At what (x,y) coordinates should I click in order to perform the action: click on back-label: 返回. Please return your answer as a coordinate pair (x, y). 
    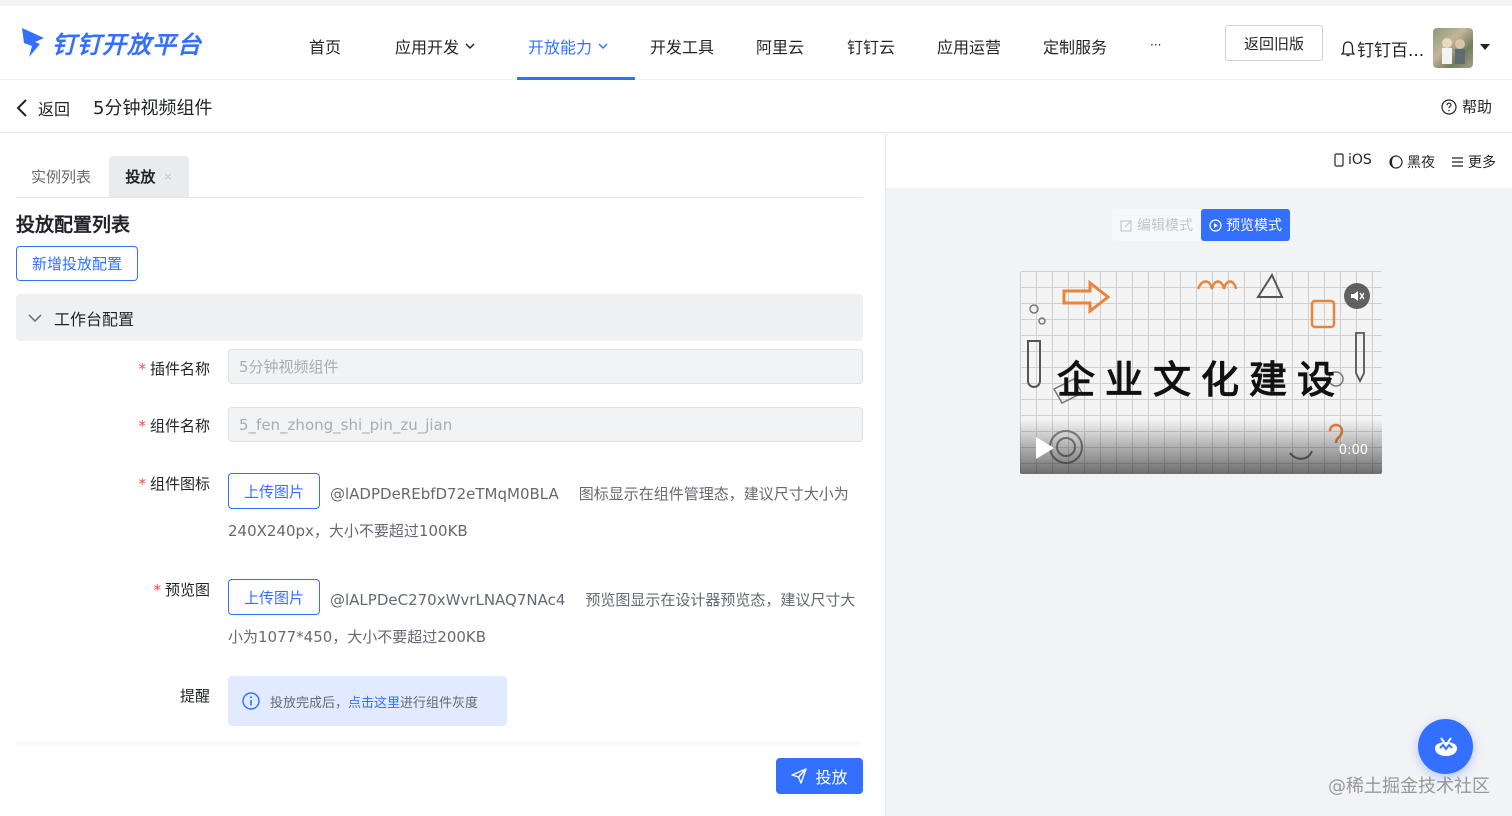
    Looking at the image, I should click on (54, 109).